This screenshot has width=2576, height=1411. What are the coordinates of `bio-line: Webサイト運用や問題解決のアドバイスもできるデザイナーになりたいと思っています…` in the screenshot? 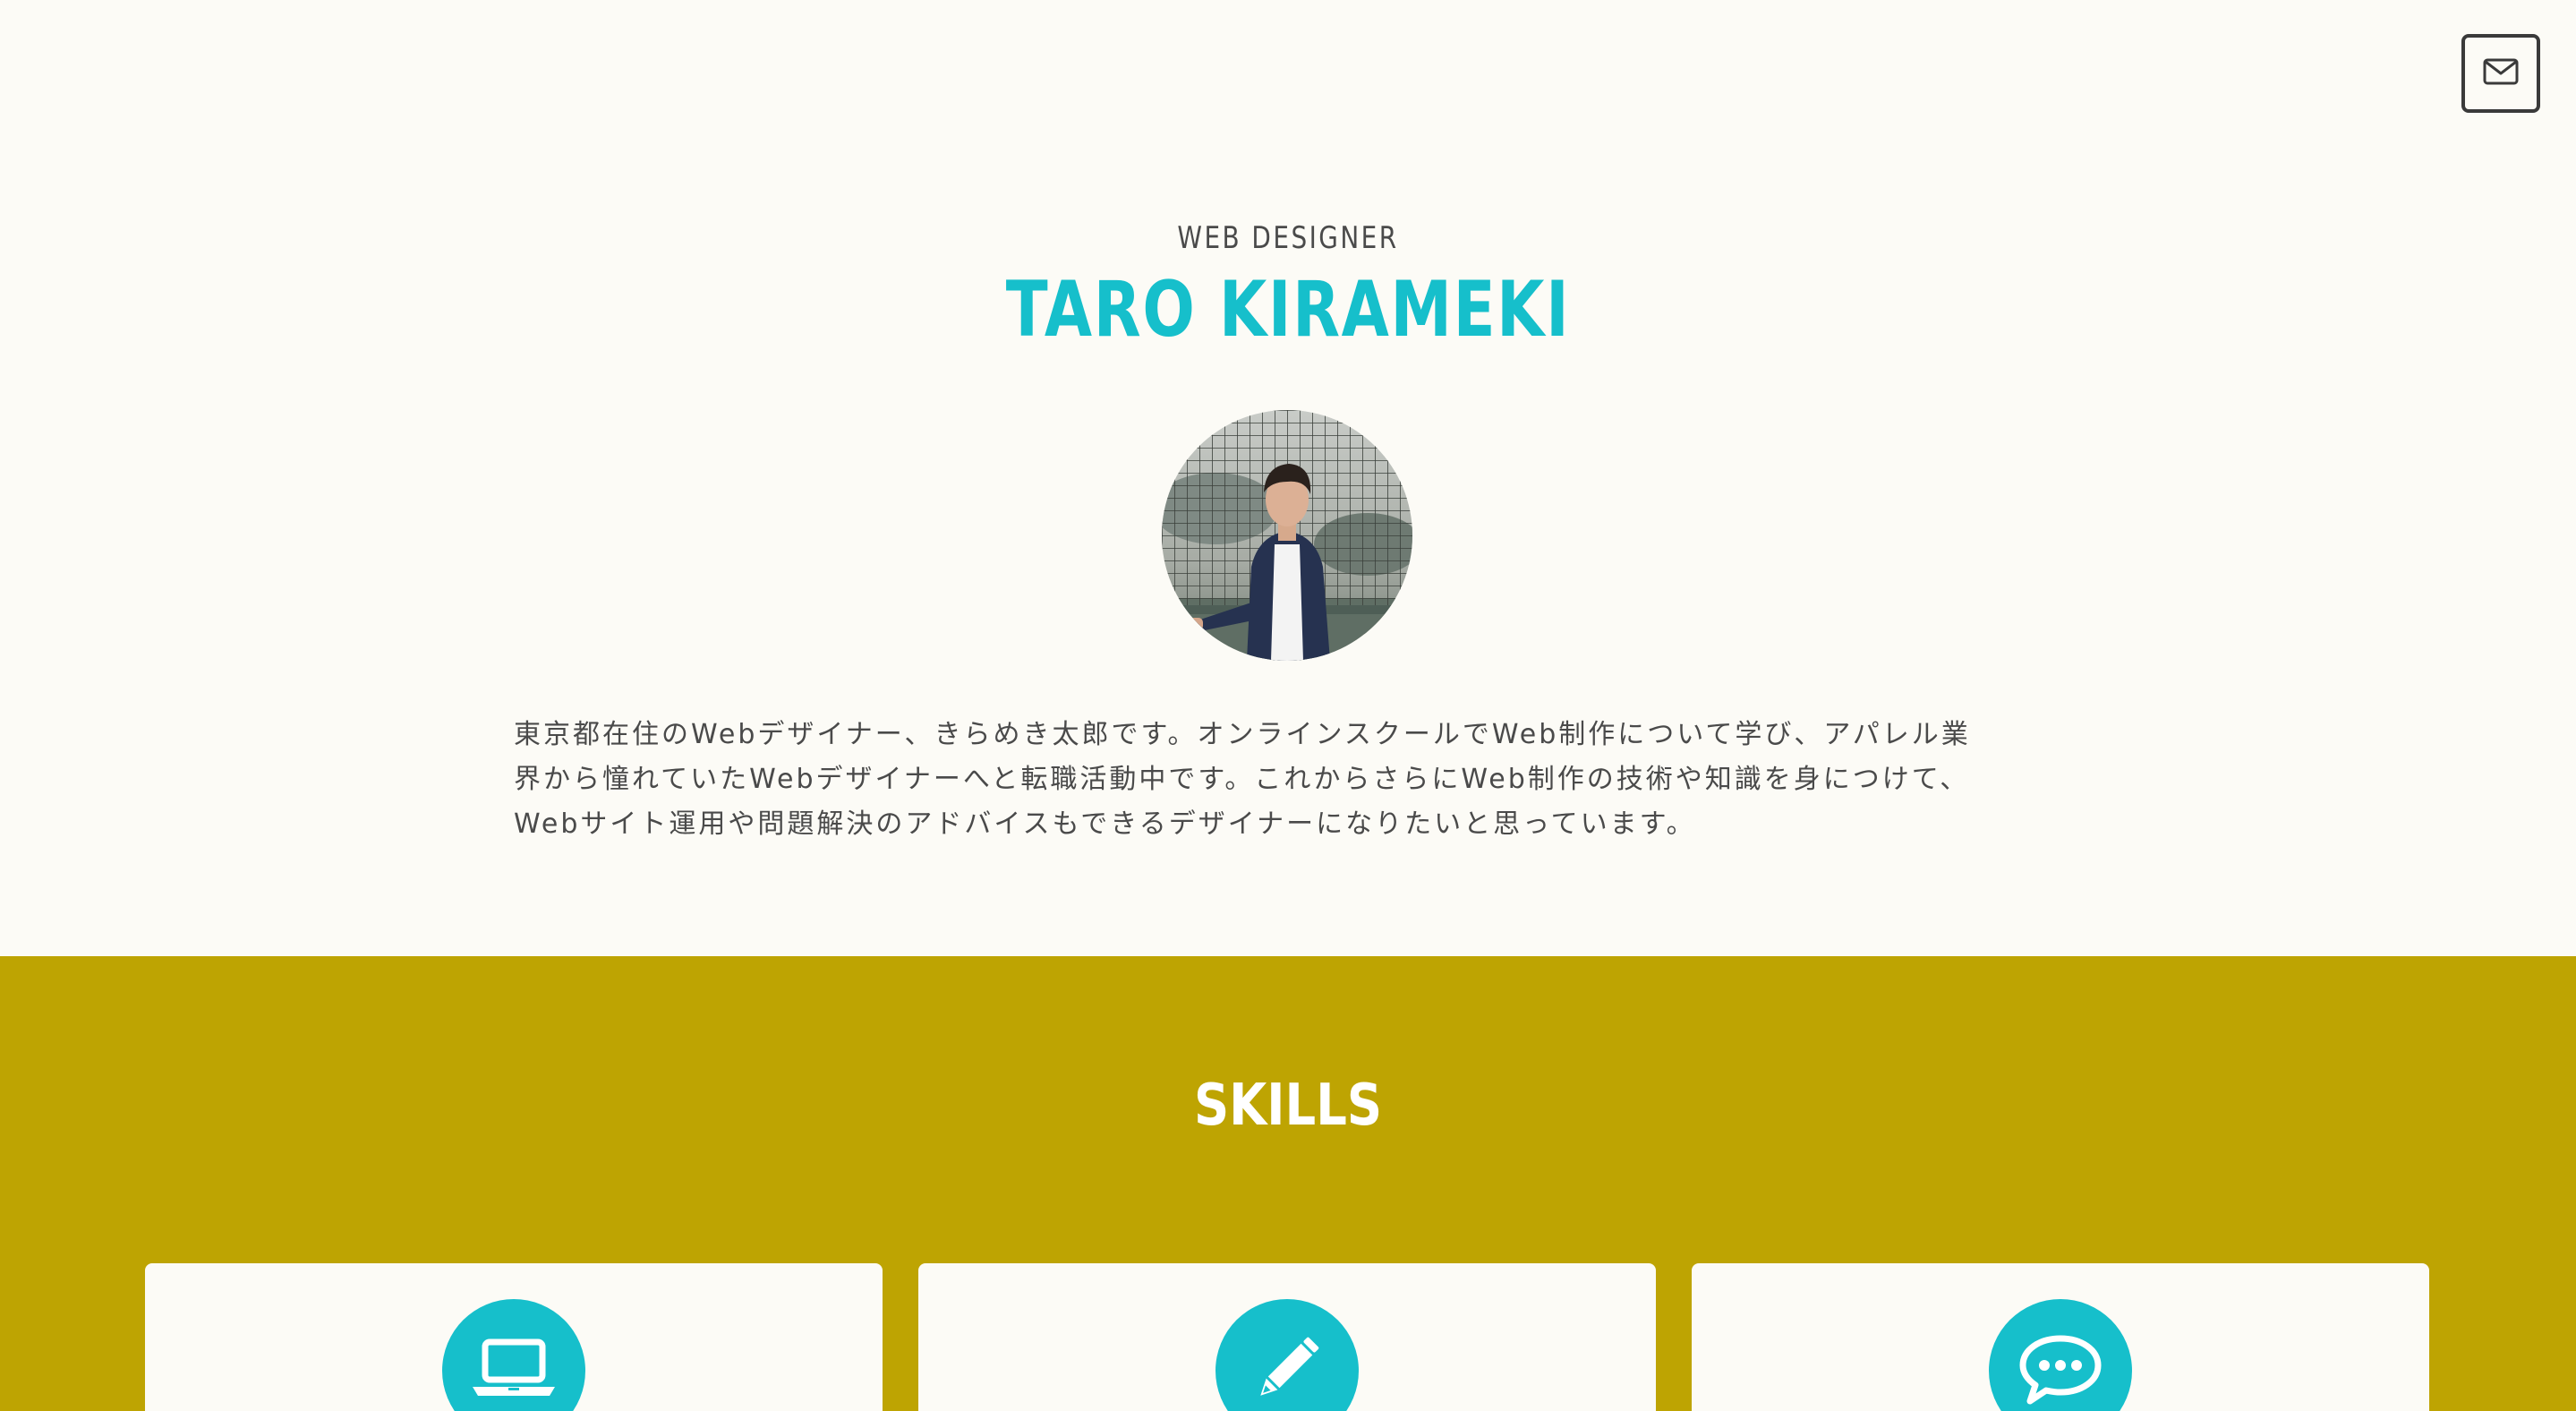 It's located at (1105, 824).